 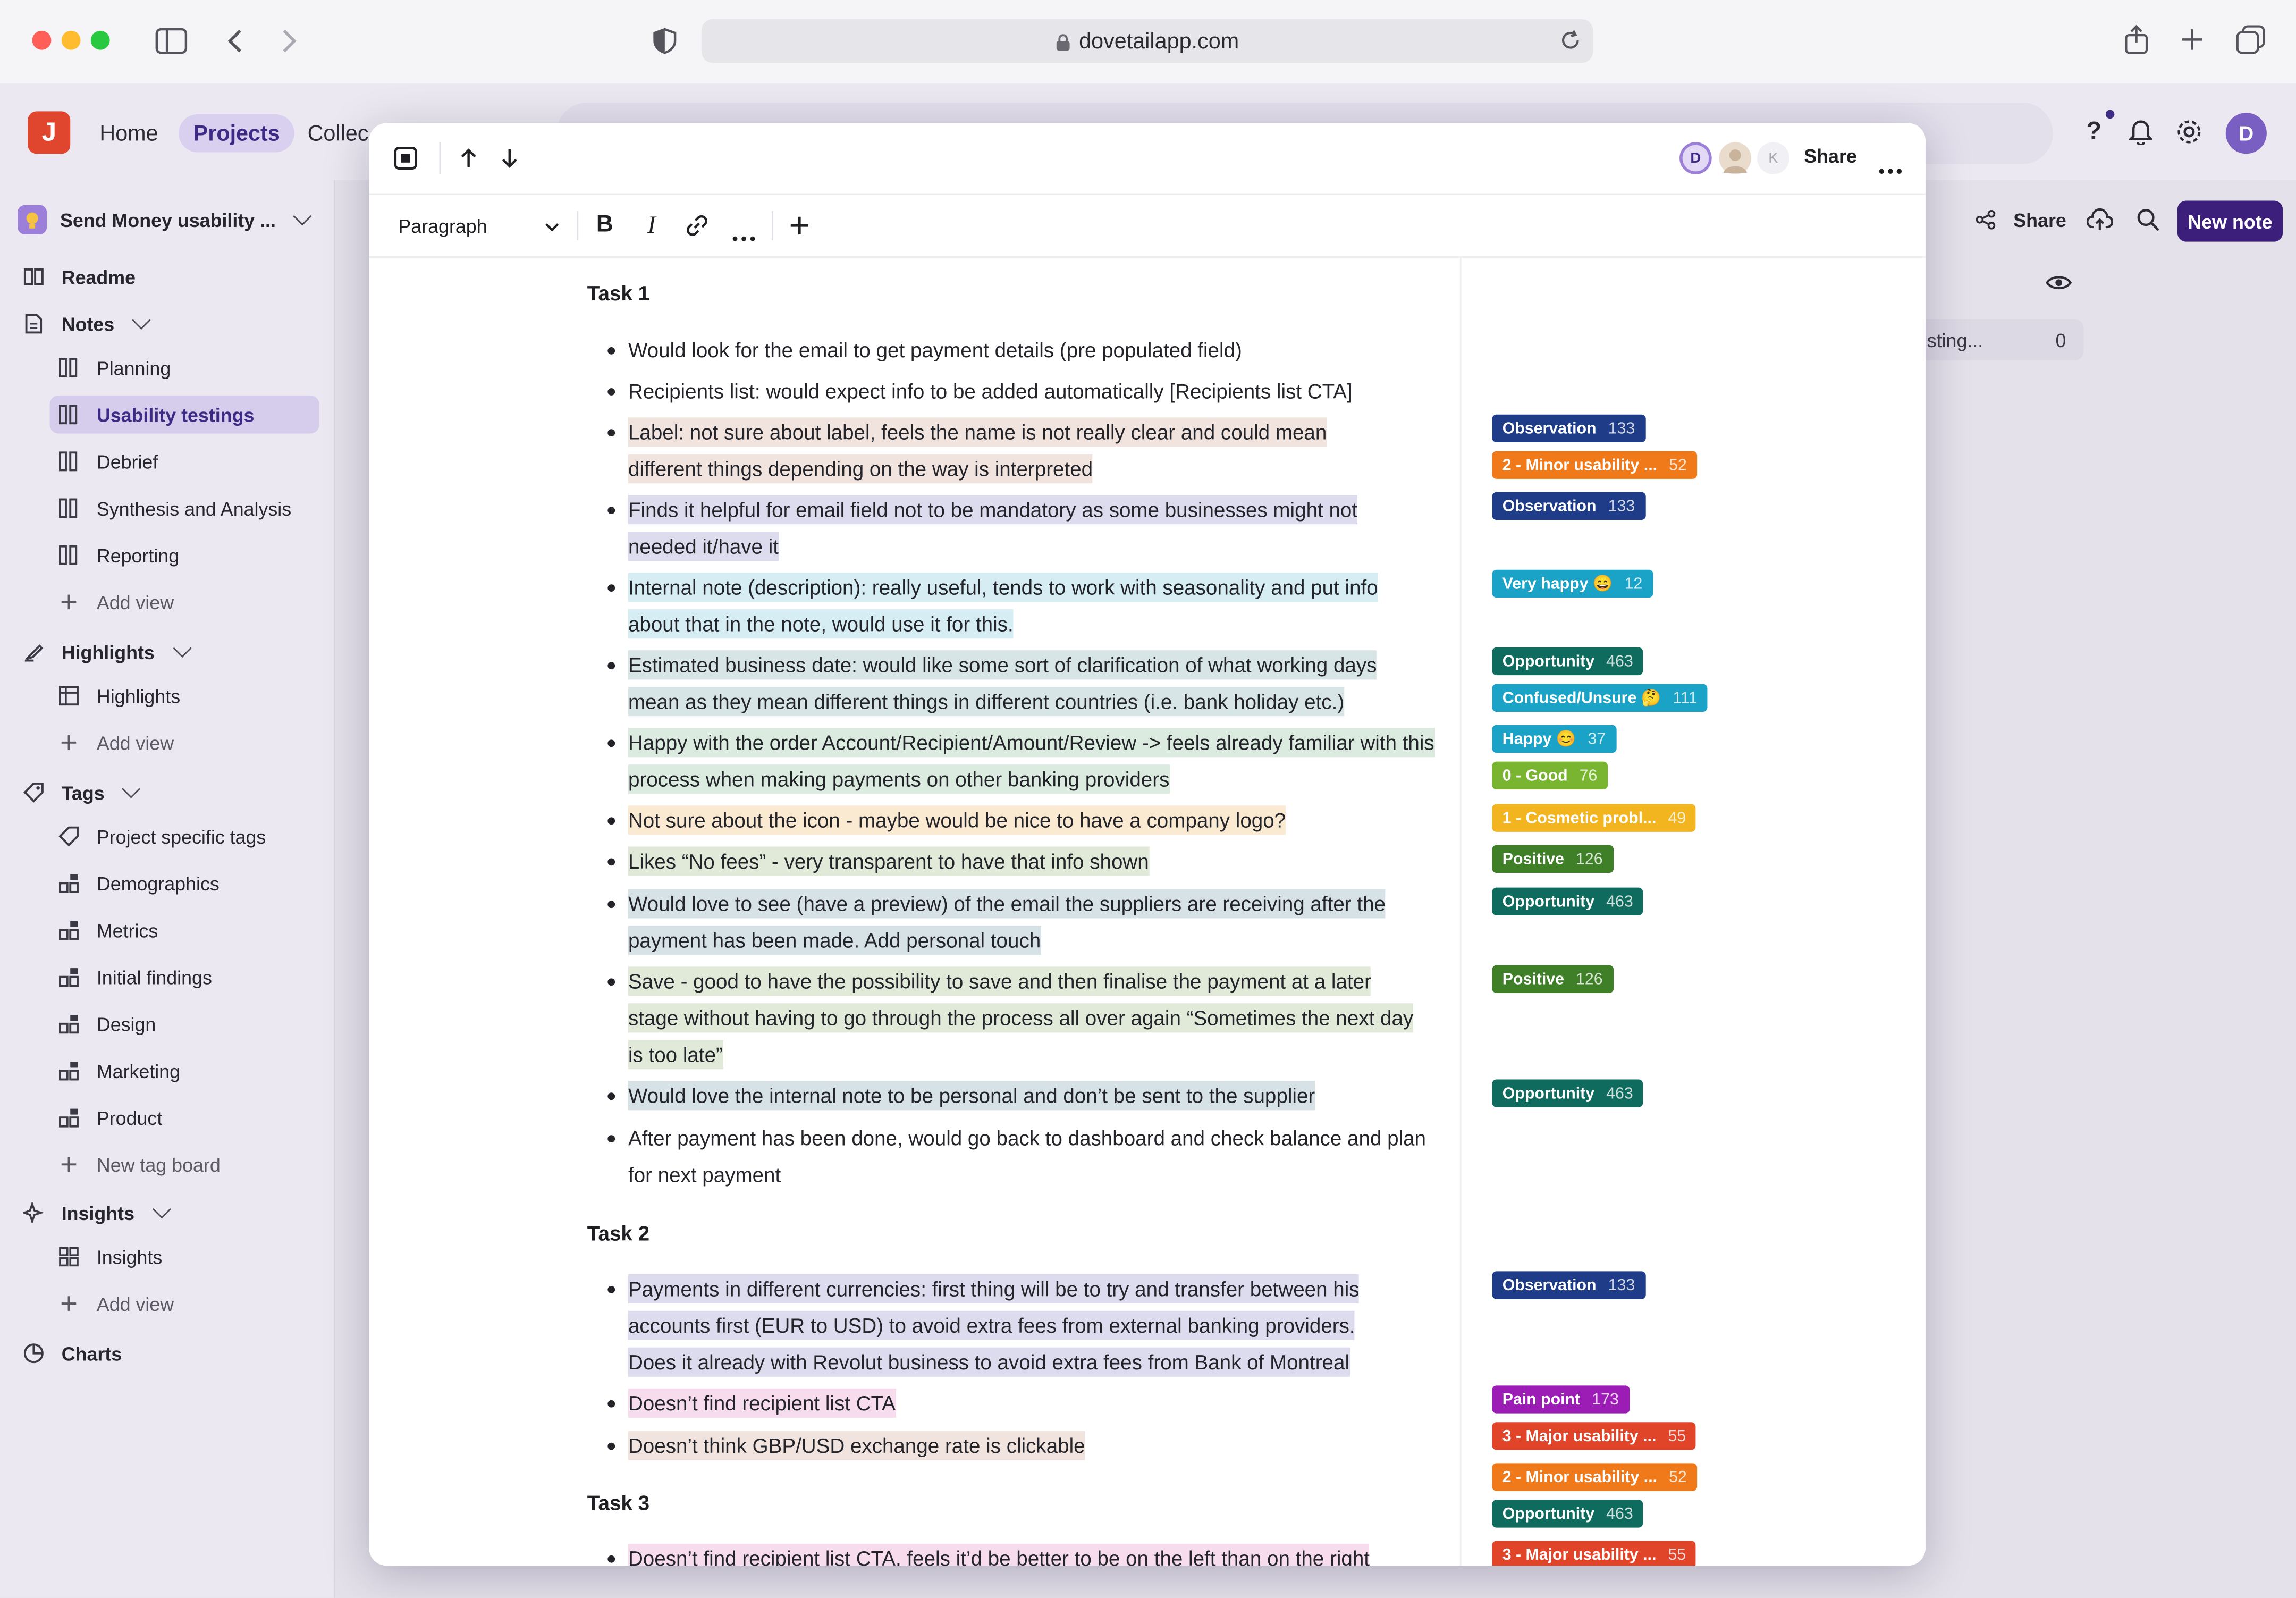 What do you see at coordinates (110, 1257) in the screenshot?
I see `sidebar-item-insights-grid: Insights` at bounding box center [110, 1257].